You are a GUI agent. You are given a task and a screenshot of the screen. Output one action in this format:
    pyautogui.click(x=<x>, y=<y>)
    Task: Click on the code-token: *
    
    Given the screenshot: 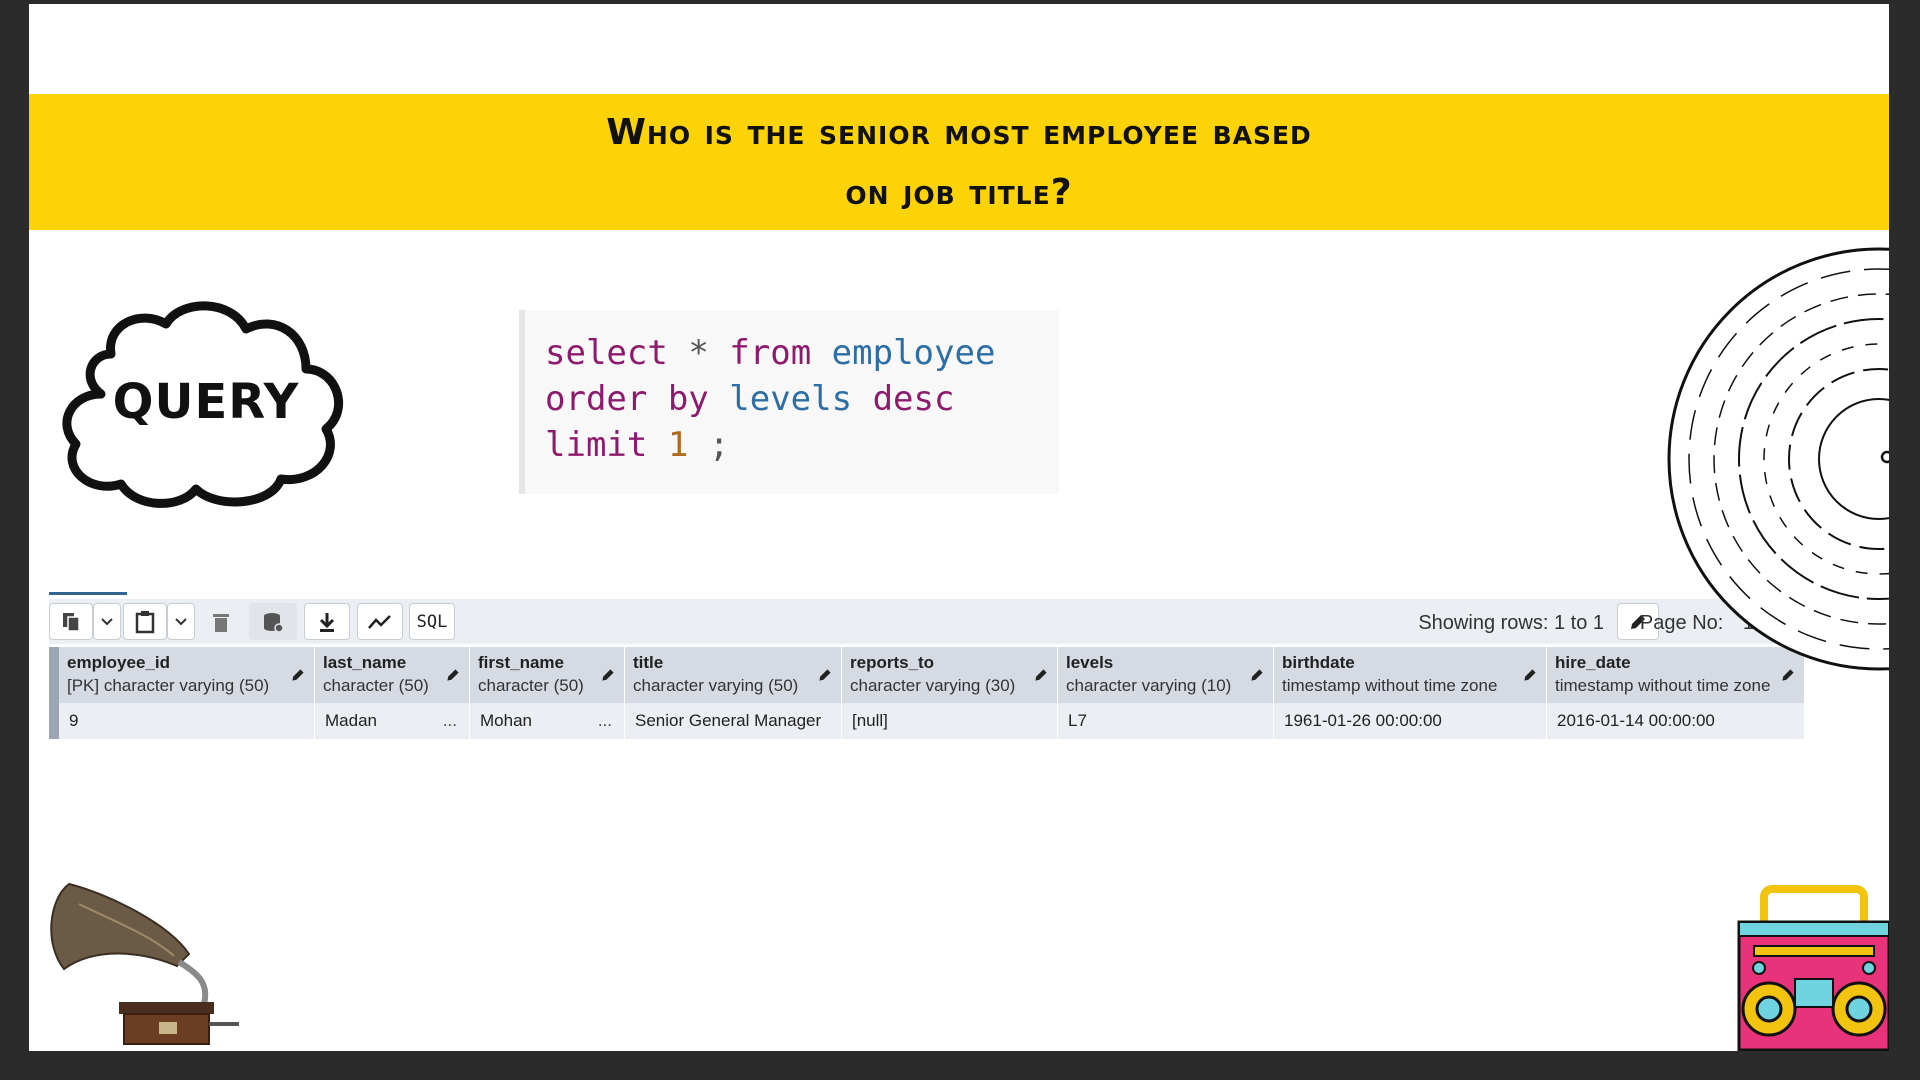 What is the action you would take?
    pyautogui.click(x=698, y=353)
    